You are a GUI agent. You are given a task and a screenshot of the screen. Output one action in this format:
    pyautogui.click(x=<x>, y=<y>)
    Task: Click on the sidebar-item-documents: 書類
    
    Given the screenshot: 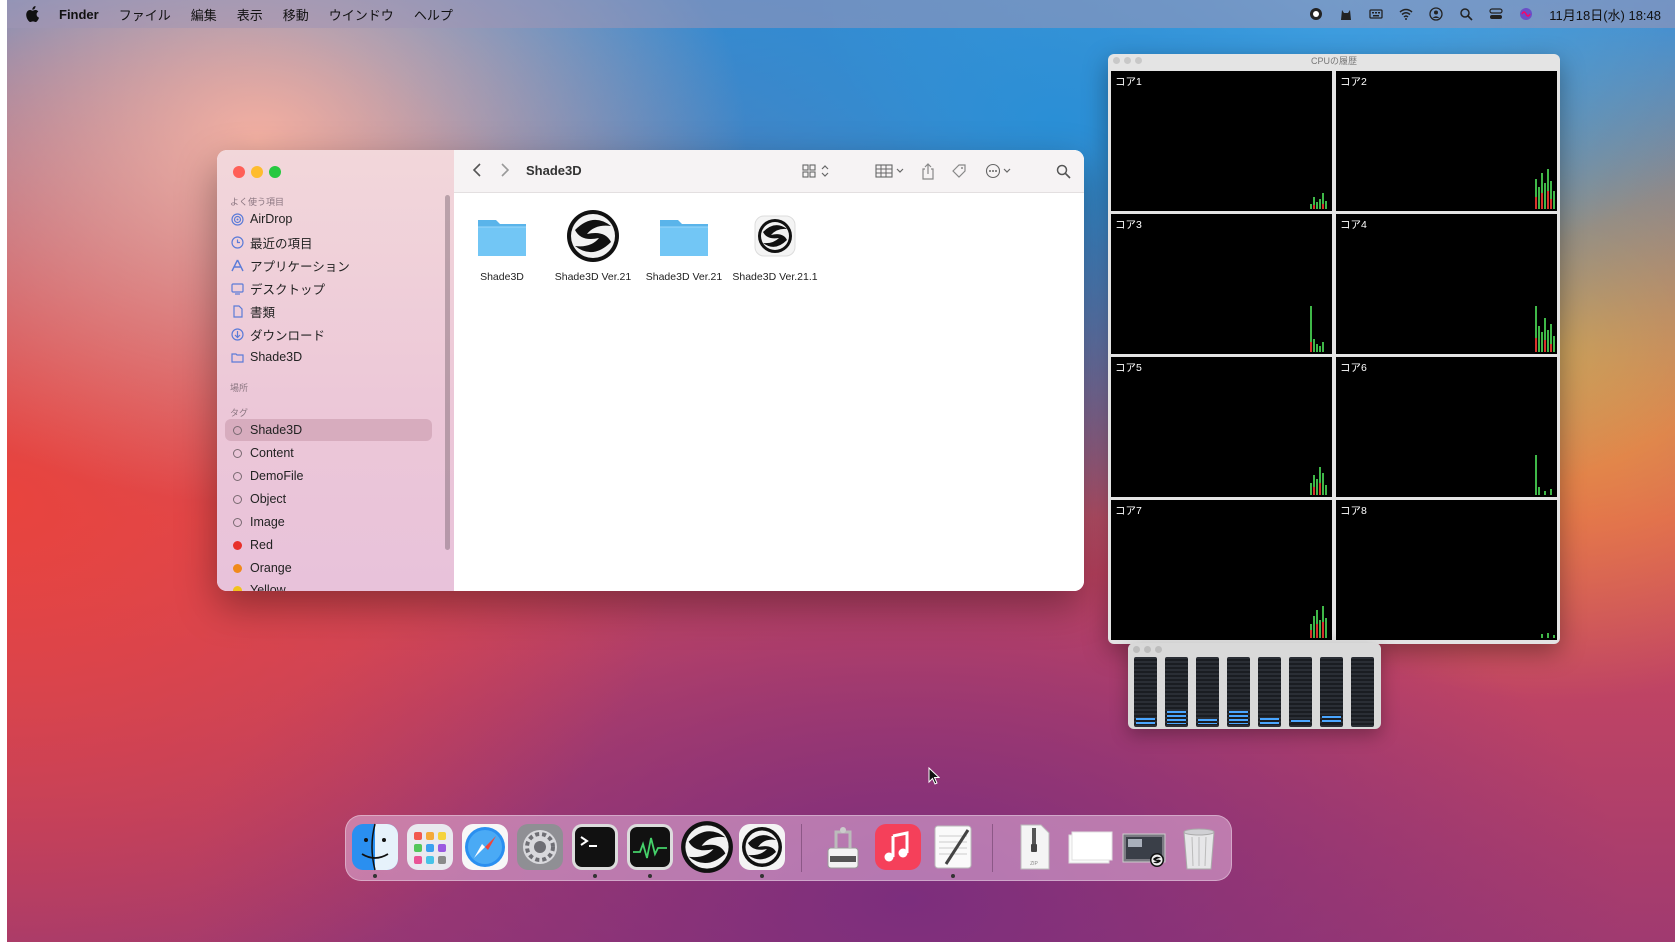 What is the action you would take?
    pyautogui.click(x=335, y=311)
    